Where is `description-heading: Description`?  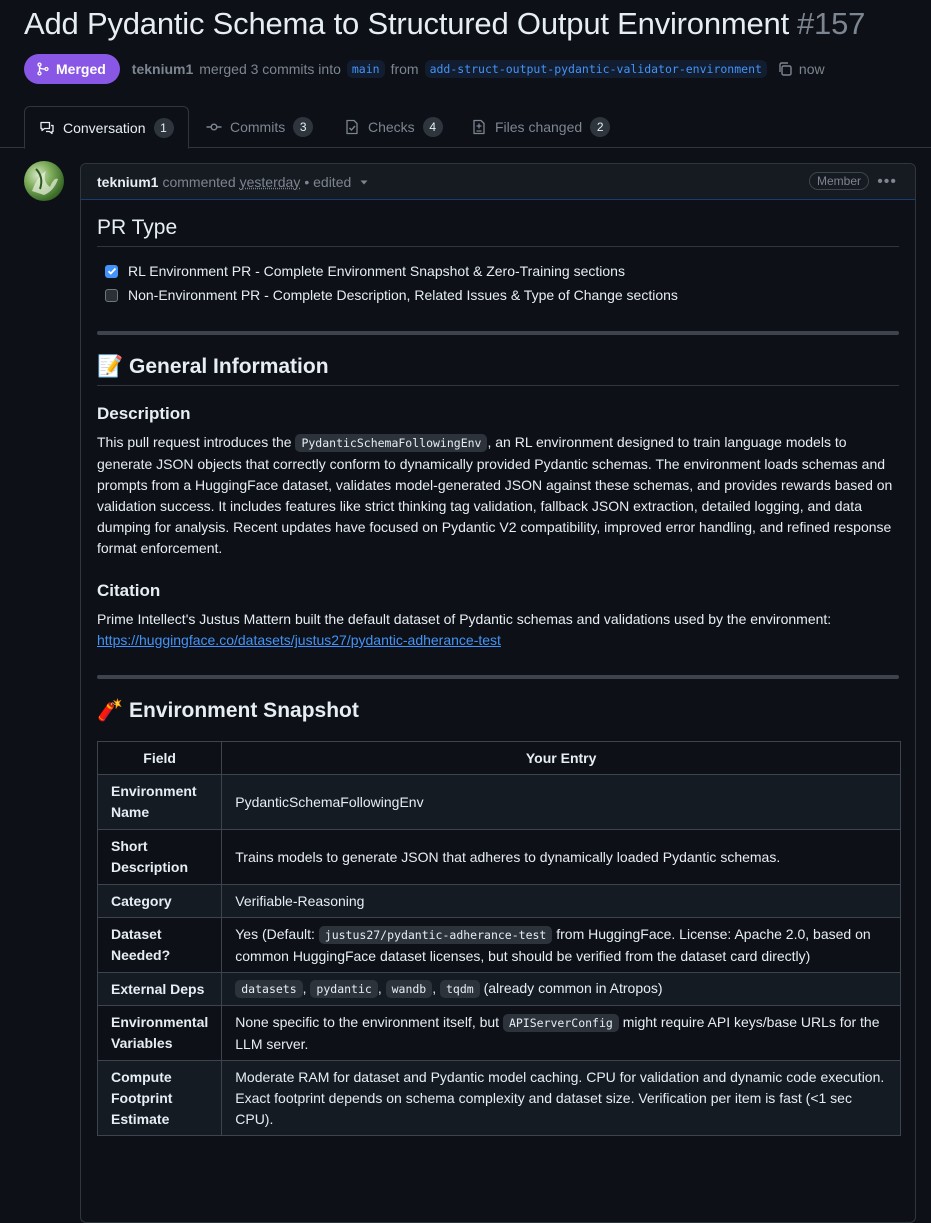
description-heading: Description is located at coordinates (144, 413).